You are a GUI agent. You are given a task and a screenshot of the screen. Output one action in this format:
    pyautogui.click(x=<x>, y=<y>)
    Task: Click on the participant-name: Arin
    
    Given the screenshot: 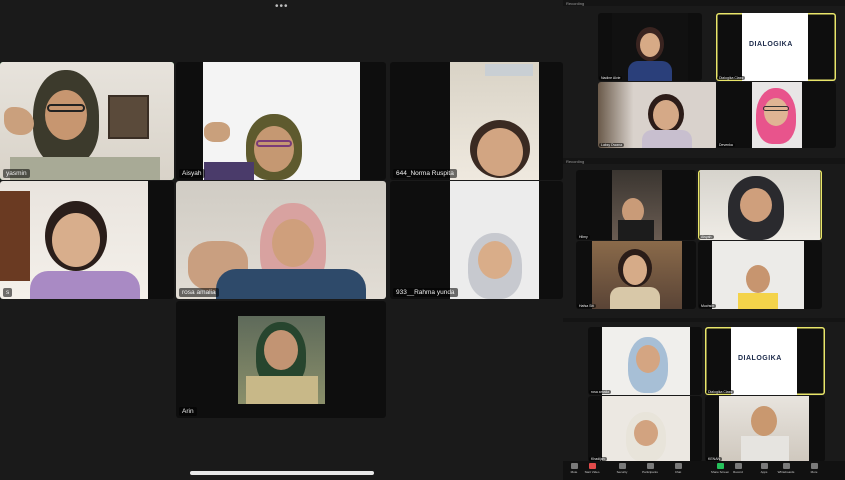 What is the action you would take?
    pyautogui.click(x=188, y=411)
    